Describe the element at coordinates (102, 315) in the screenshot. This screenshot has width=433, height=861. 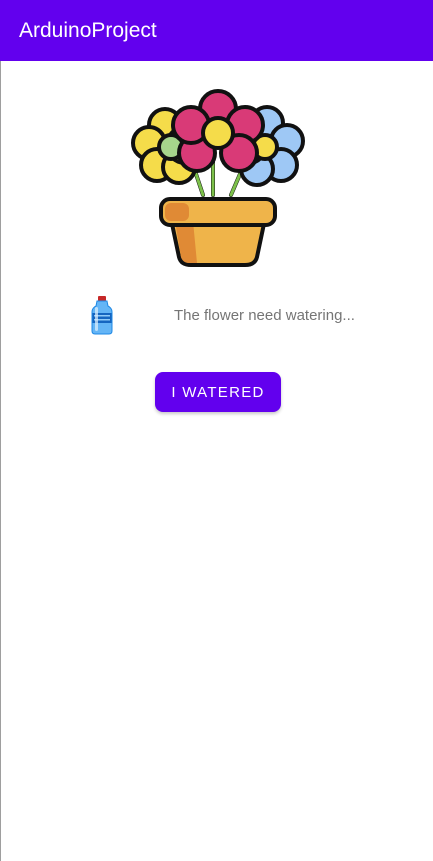
I see `water-bottle-icon` at that location.